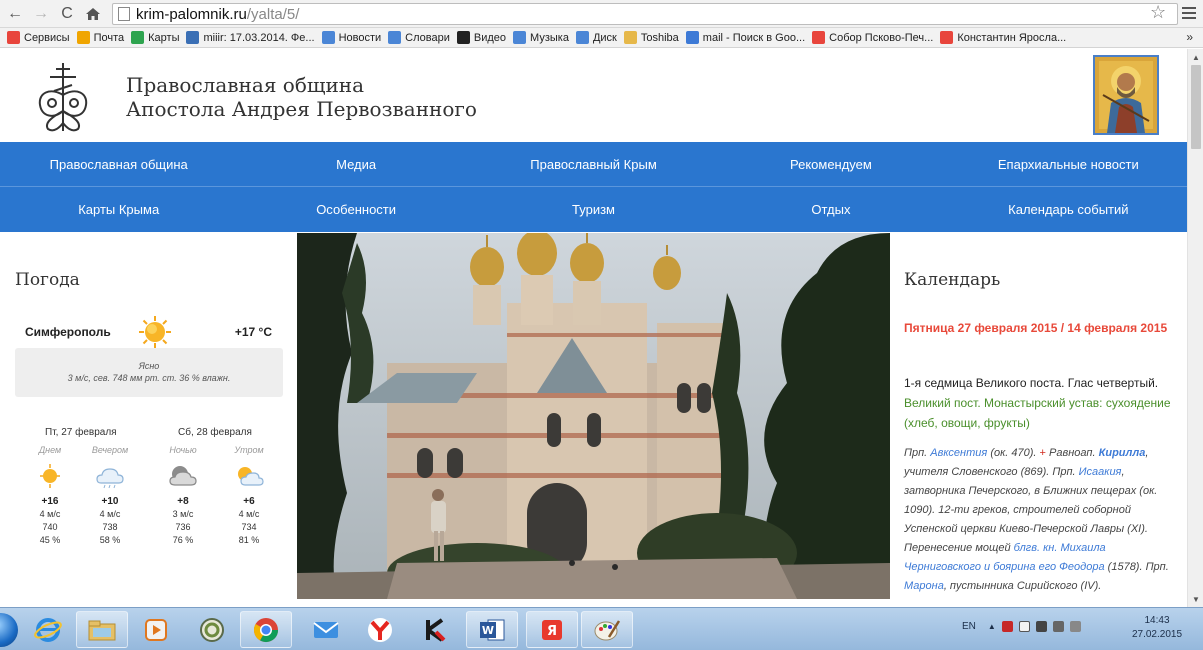 The image size is (1203, 650). What do you see at coordinates (355, 164) in the screenshot?
I see `nav-media: Медиа` at bounding box center [355, 164].